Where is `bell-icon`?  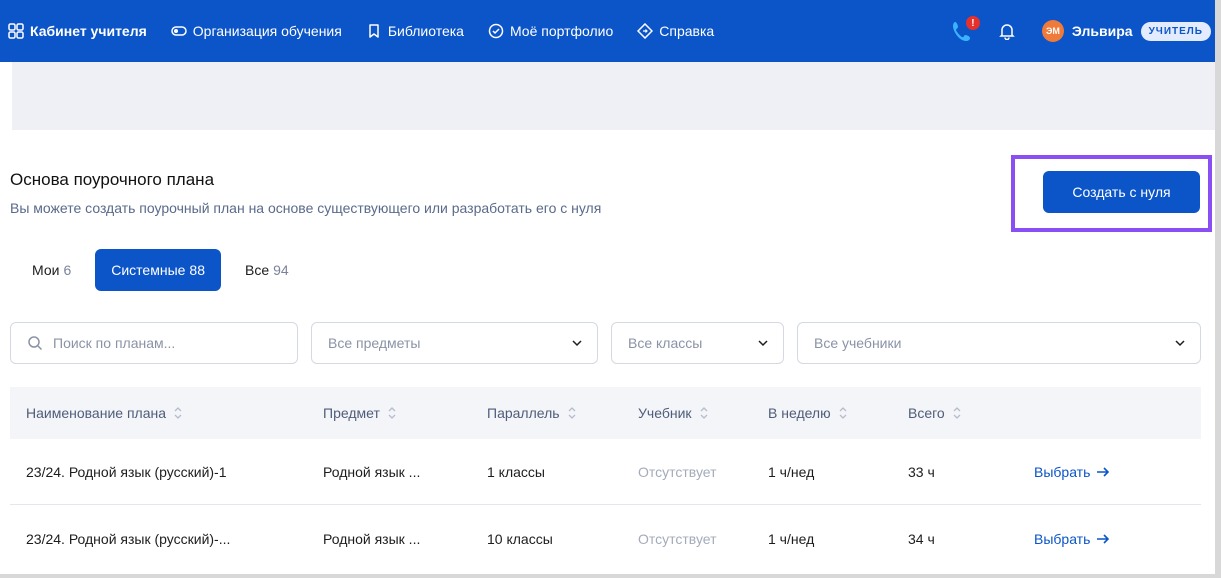 bell-icon is located at coordinates (1007, 31).